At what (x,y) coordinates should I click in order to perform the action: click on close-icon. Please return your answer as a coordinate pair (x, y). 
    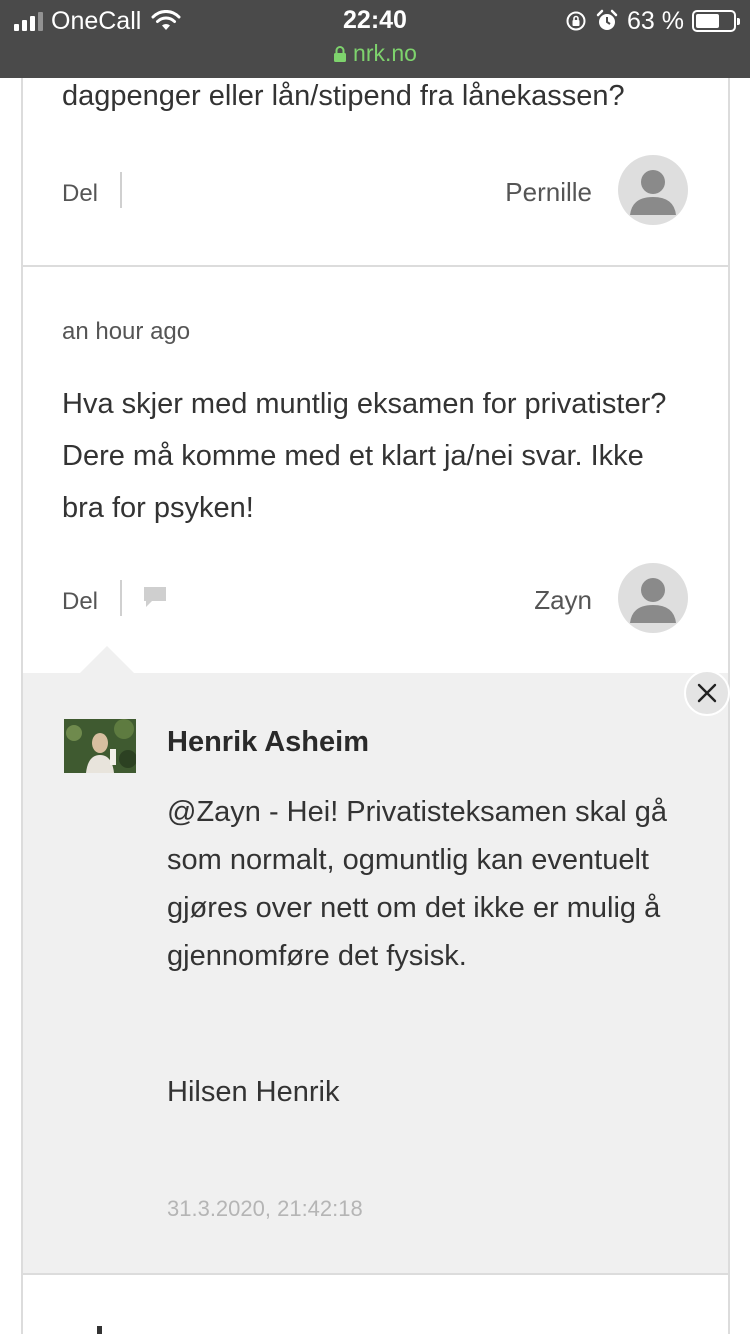
    Looking at the image, I should click on (707, 693).